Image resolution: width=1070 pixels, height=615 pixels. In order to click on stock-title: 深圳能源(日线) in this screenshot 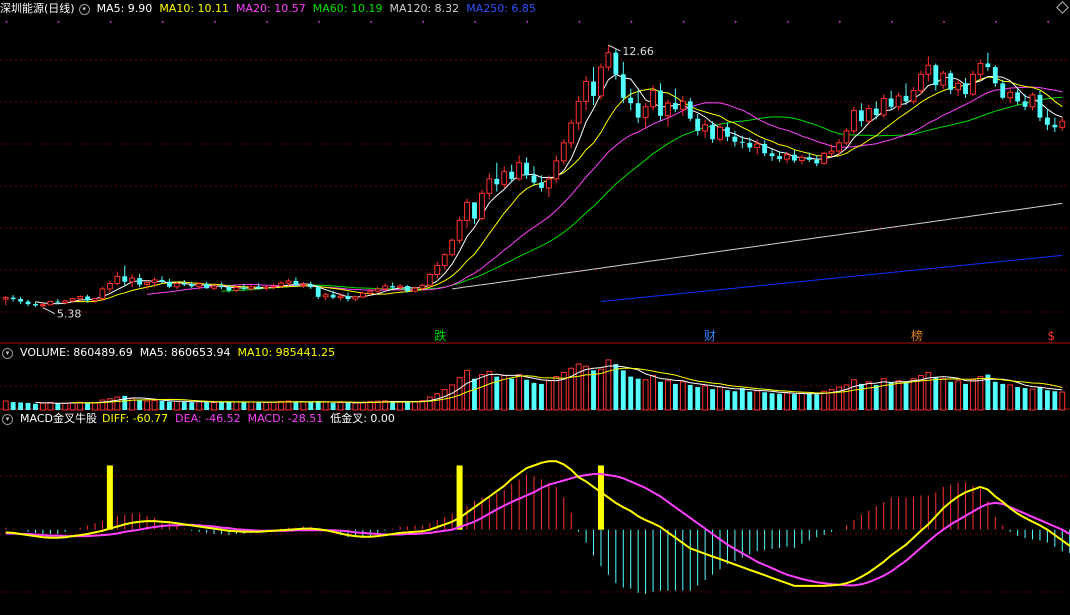, I will do `click(37, 8)`.